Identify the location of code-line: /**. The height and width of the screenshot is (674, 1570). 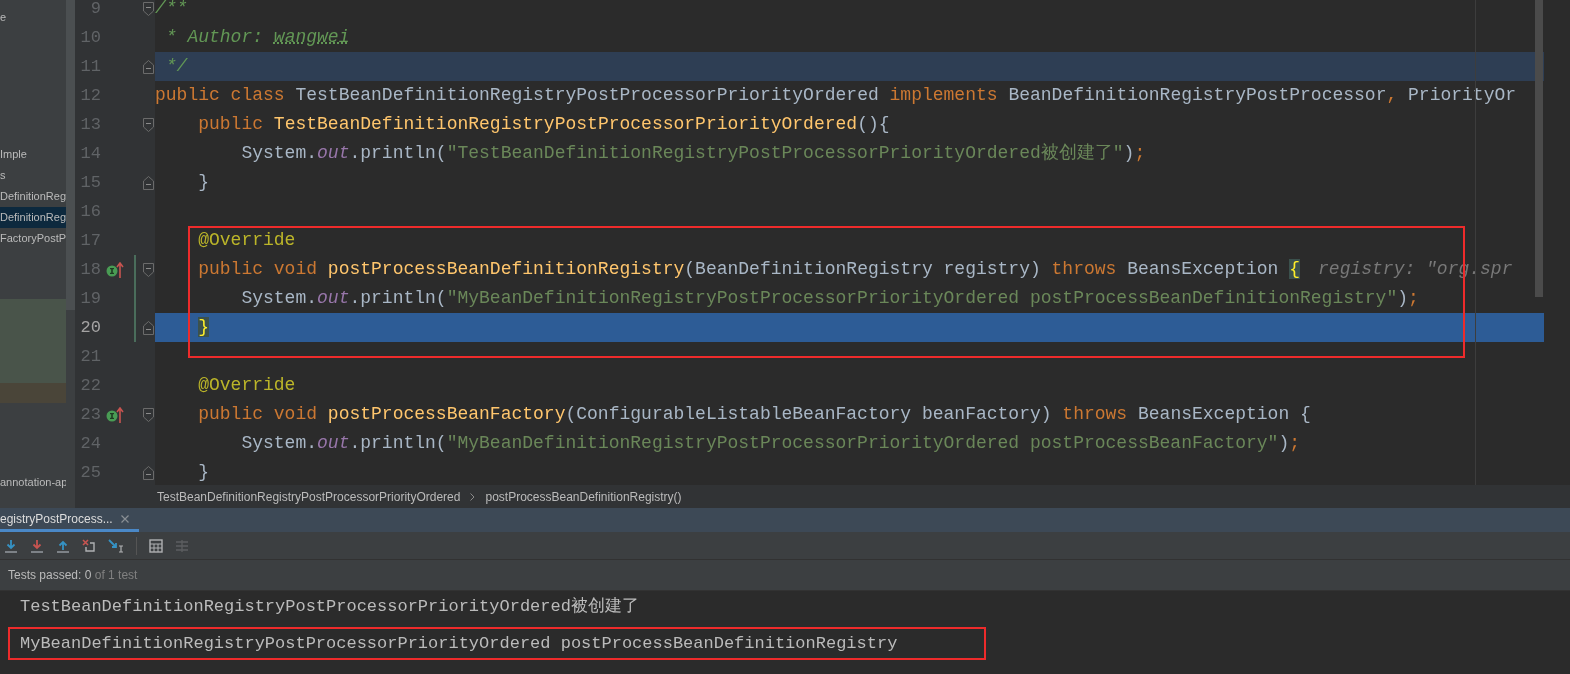
(171, 10).